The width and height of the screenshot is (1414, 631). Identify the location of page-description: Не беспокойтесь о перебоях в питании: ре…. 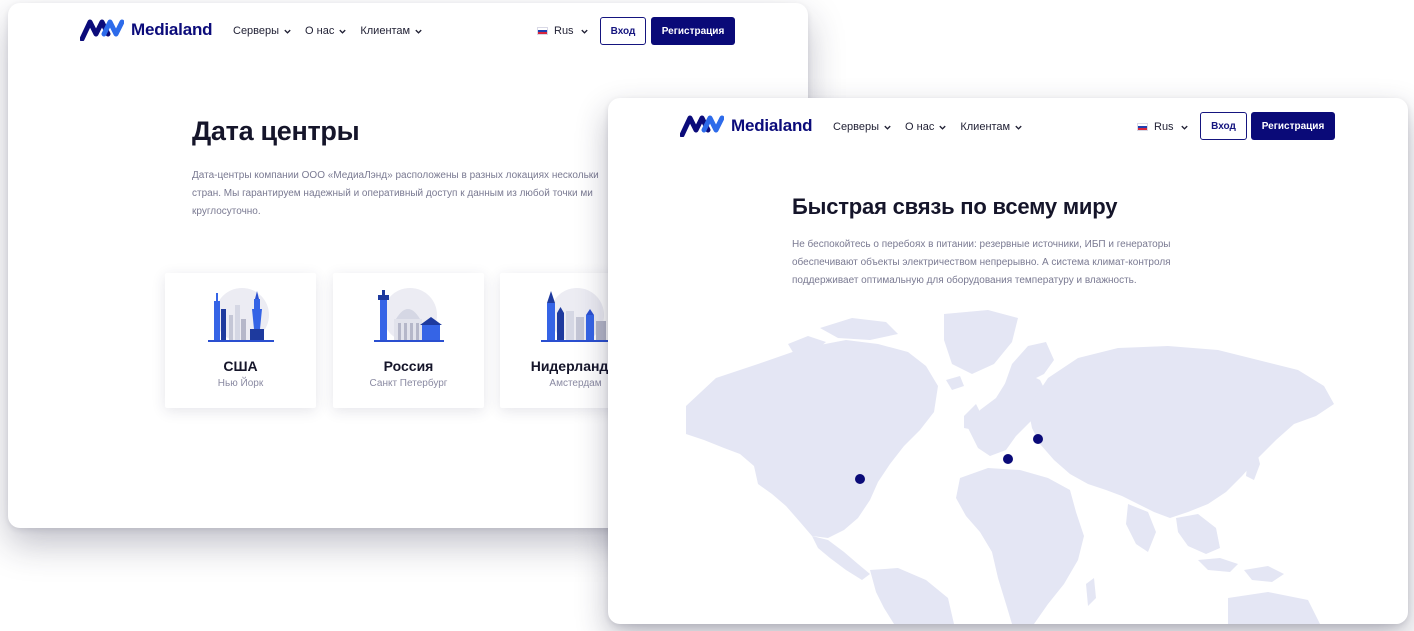
(981, 262).